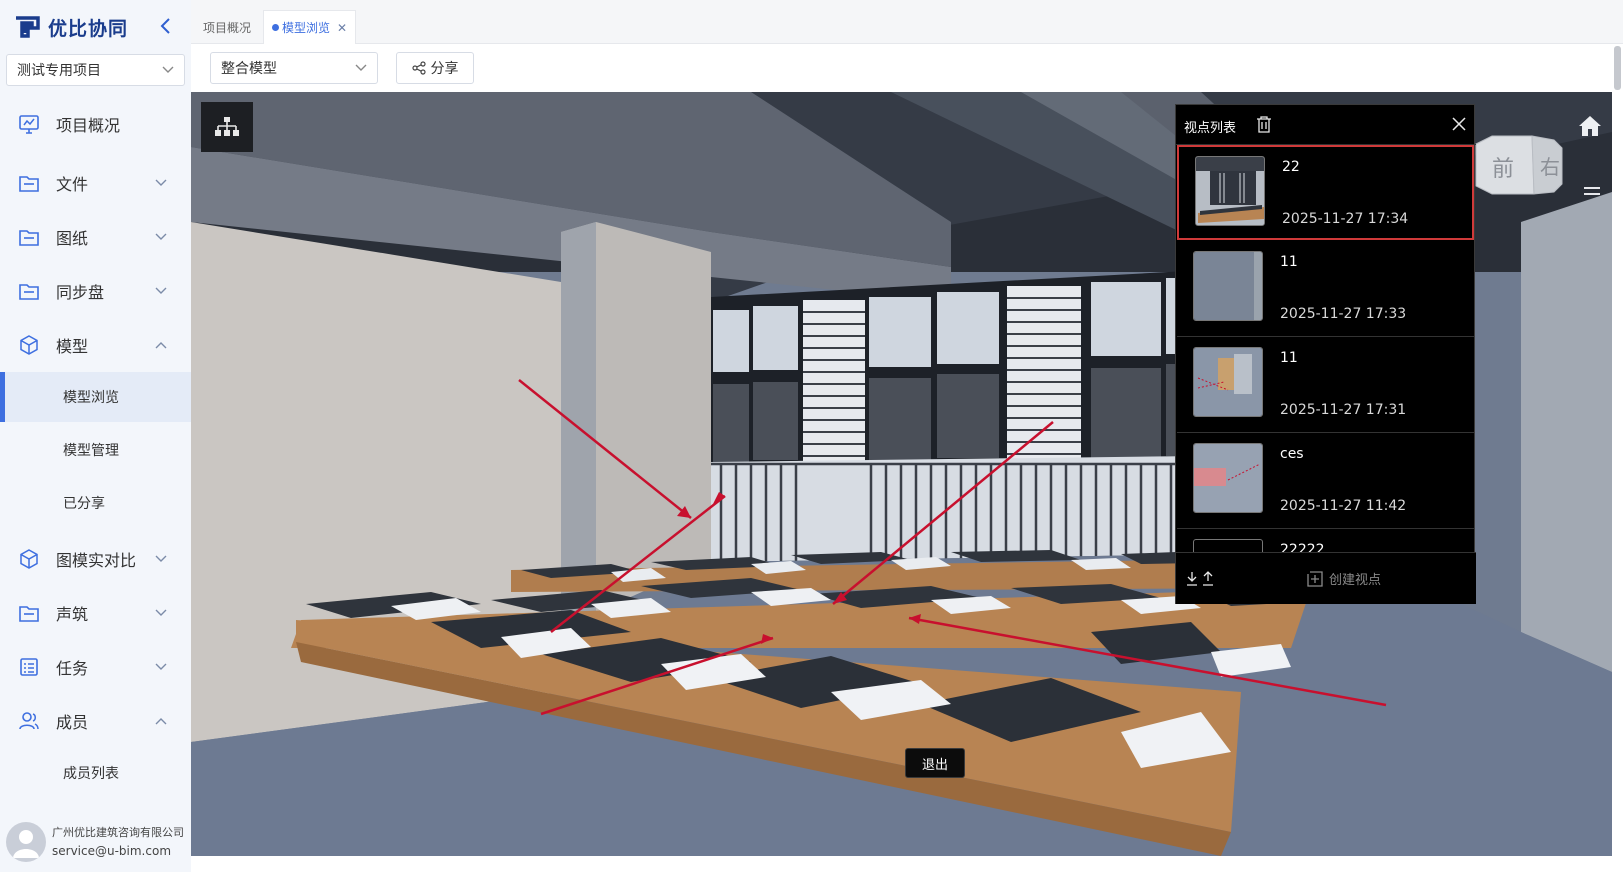 This screenshot has height=872, width=1623. Describe the element at coordinates (1343, 314) in the screenshot. I see `viewpoint-time: 2025-11-27 17:33` at that location.